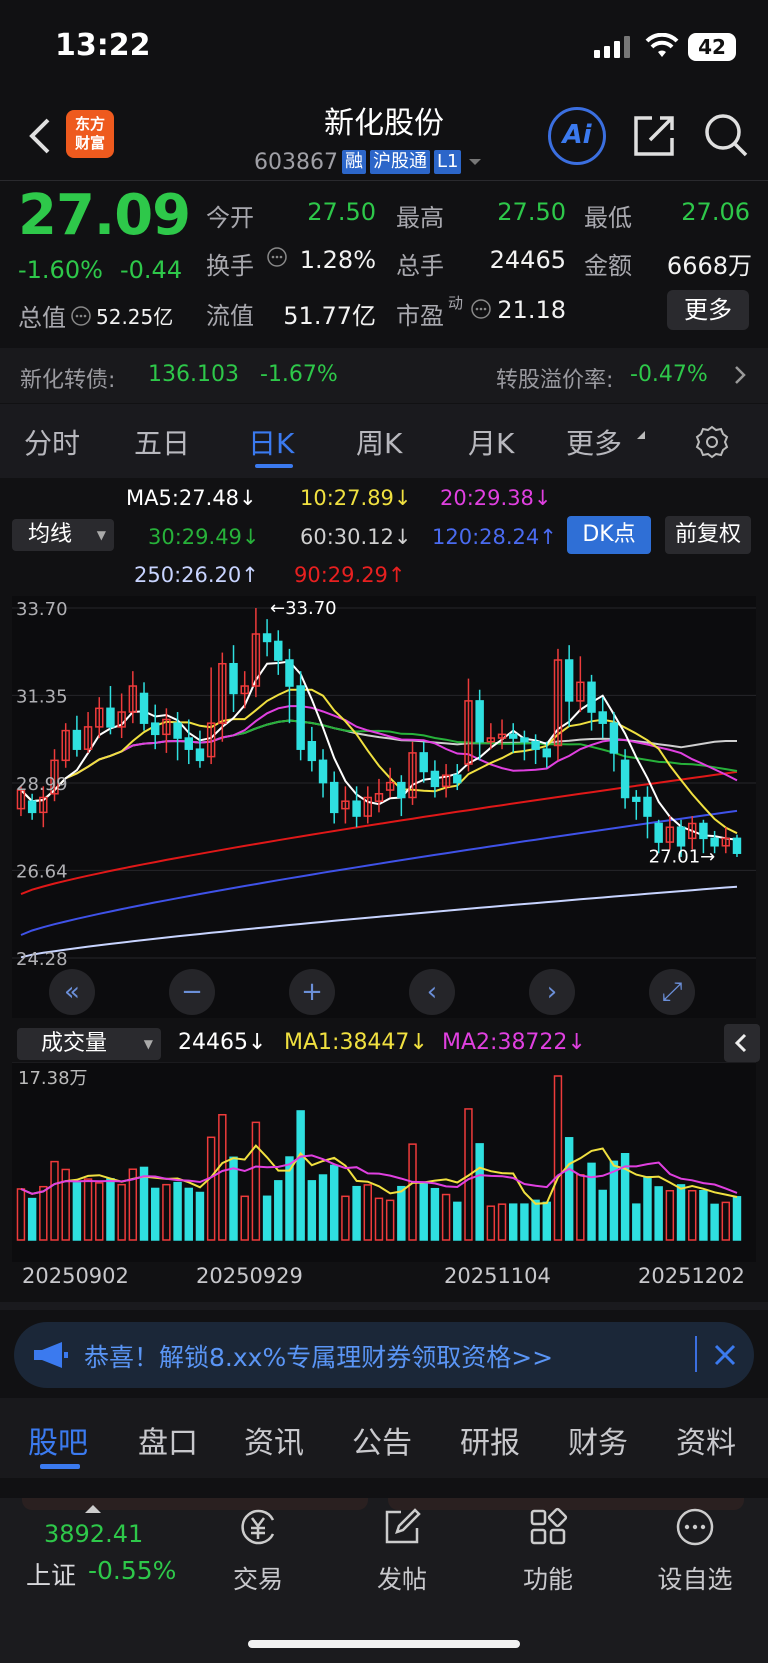 This screenshot has width=768, height=1663. What do you see at coordinates (447, 162) in the screenshot?
I see `tag-level: L1` at bounding box center [447, 162].